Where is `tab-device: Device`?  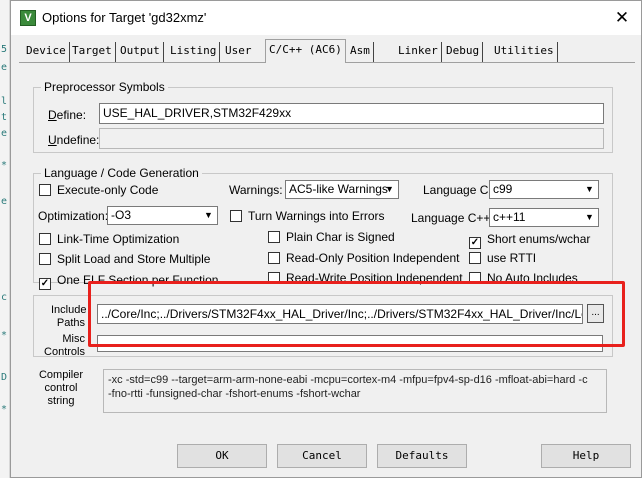
tab-device: Device is located at coordinates (46, 52).